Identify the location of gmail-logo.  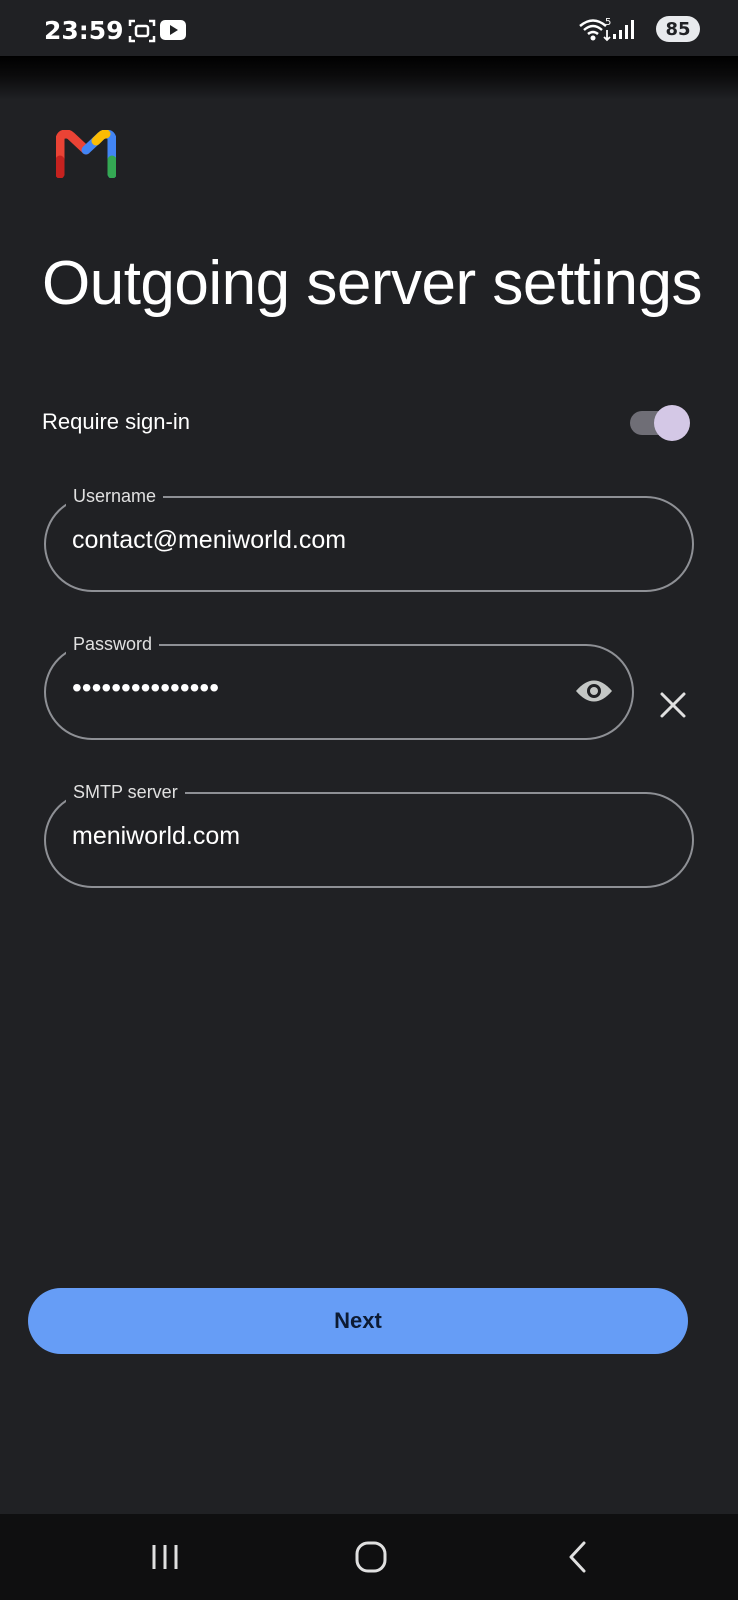
(86, 156).